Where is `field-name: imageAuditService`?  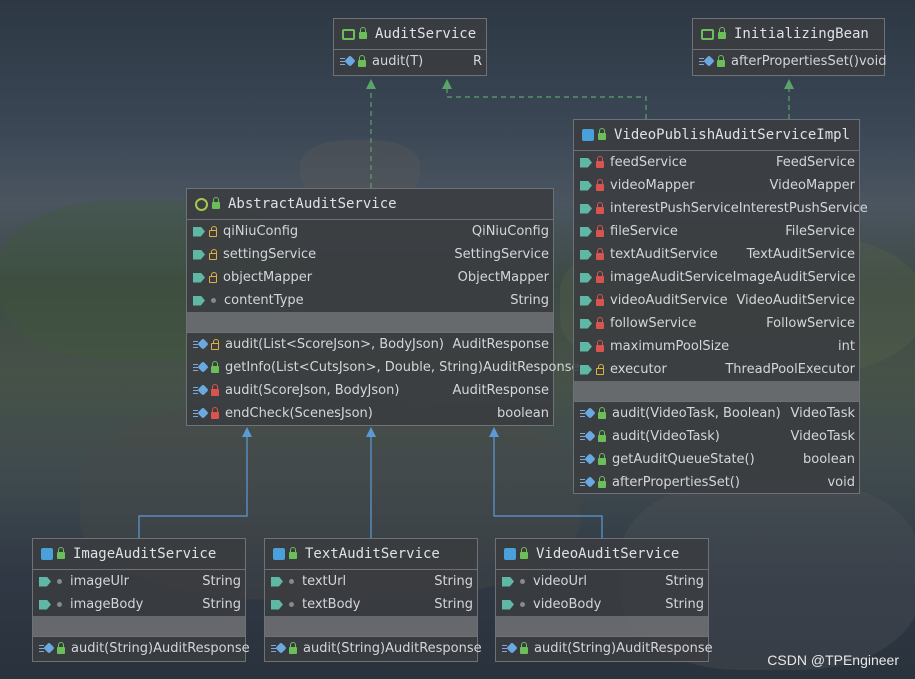
field-name: imageAuditService is located at coordinates (671, 277).